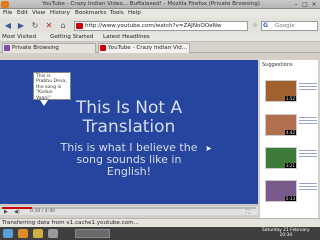 The height and width of the screenshot is (240, 320). I want to click on suggestion-duration: 3:21, so click(290, 165).